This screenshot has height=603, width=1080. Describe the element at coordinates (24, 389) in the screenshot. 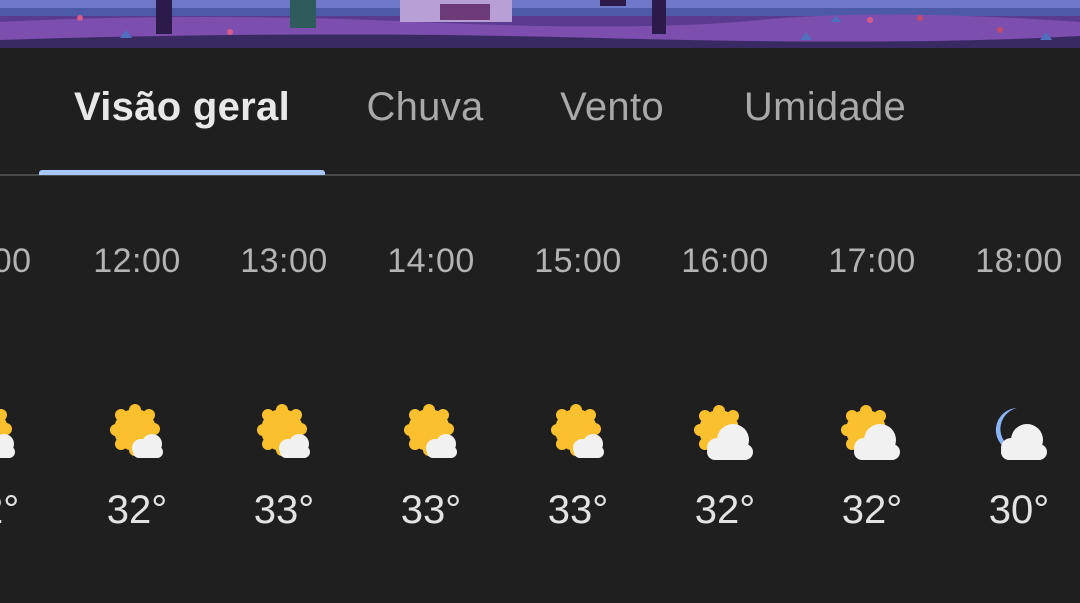

I see `hour-column: 11:00 32°` at that location.